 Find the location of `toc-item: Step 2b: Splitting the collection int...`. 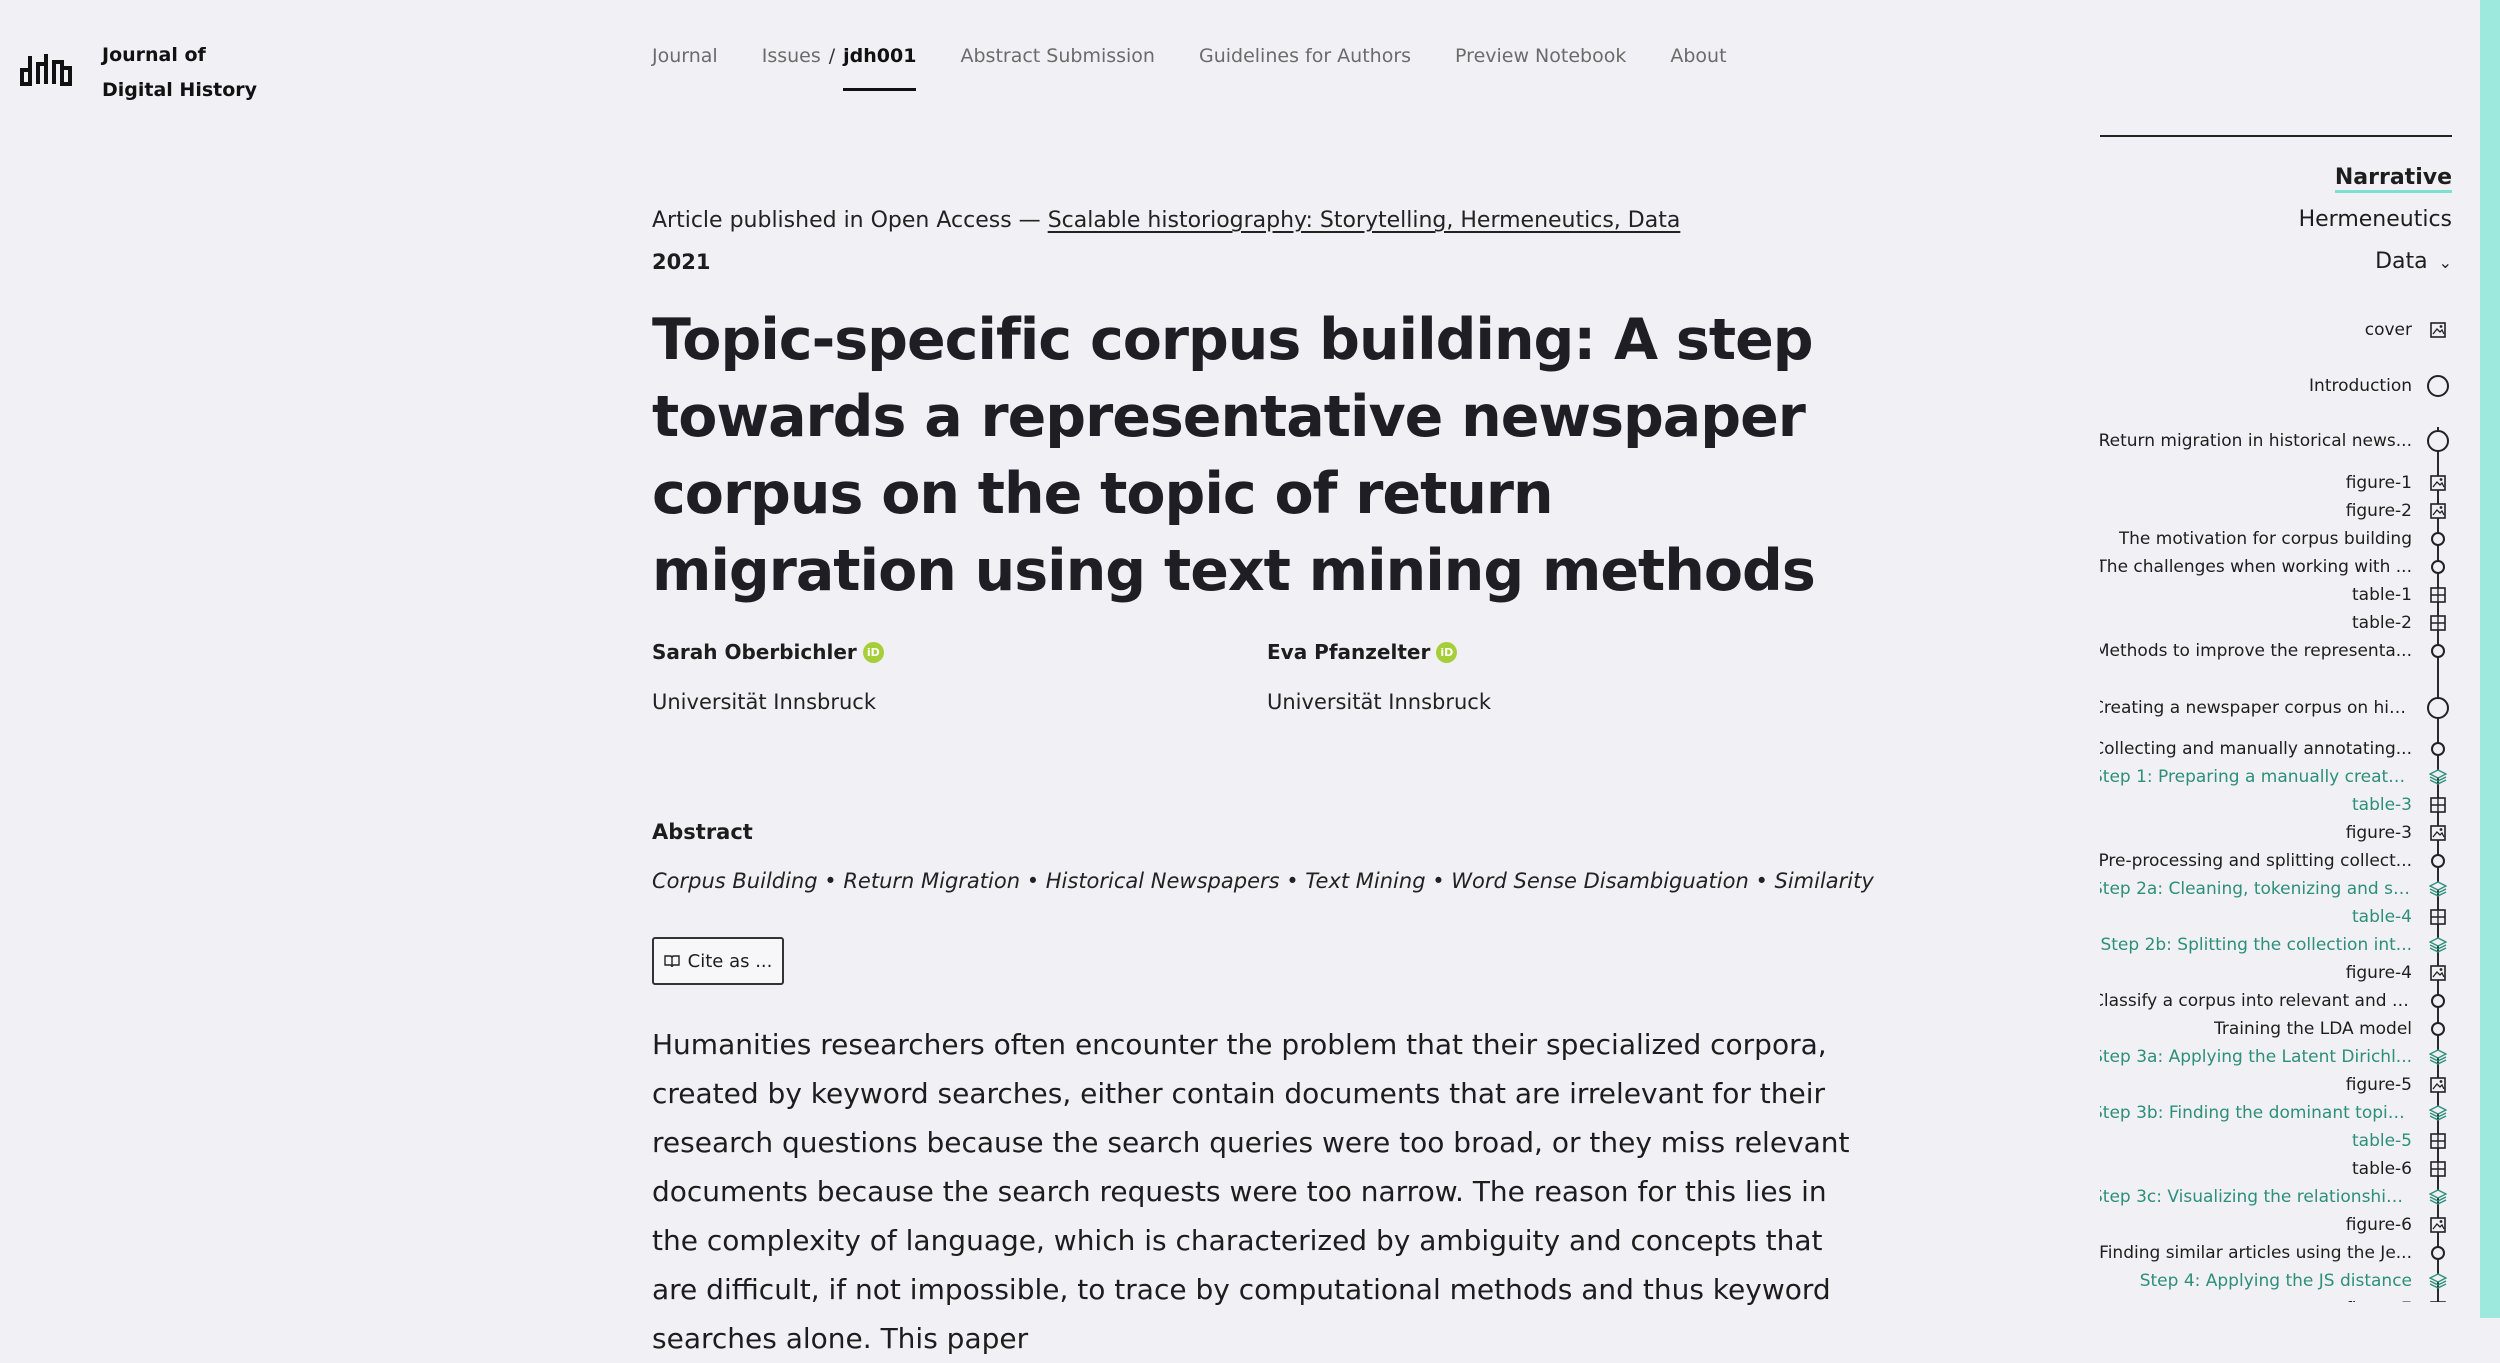

toc-item: Step 2b: Splitting the collection int... is located at coordinates (2276, 945).